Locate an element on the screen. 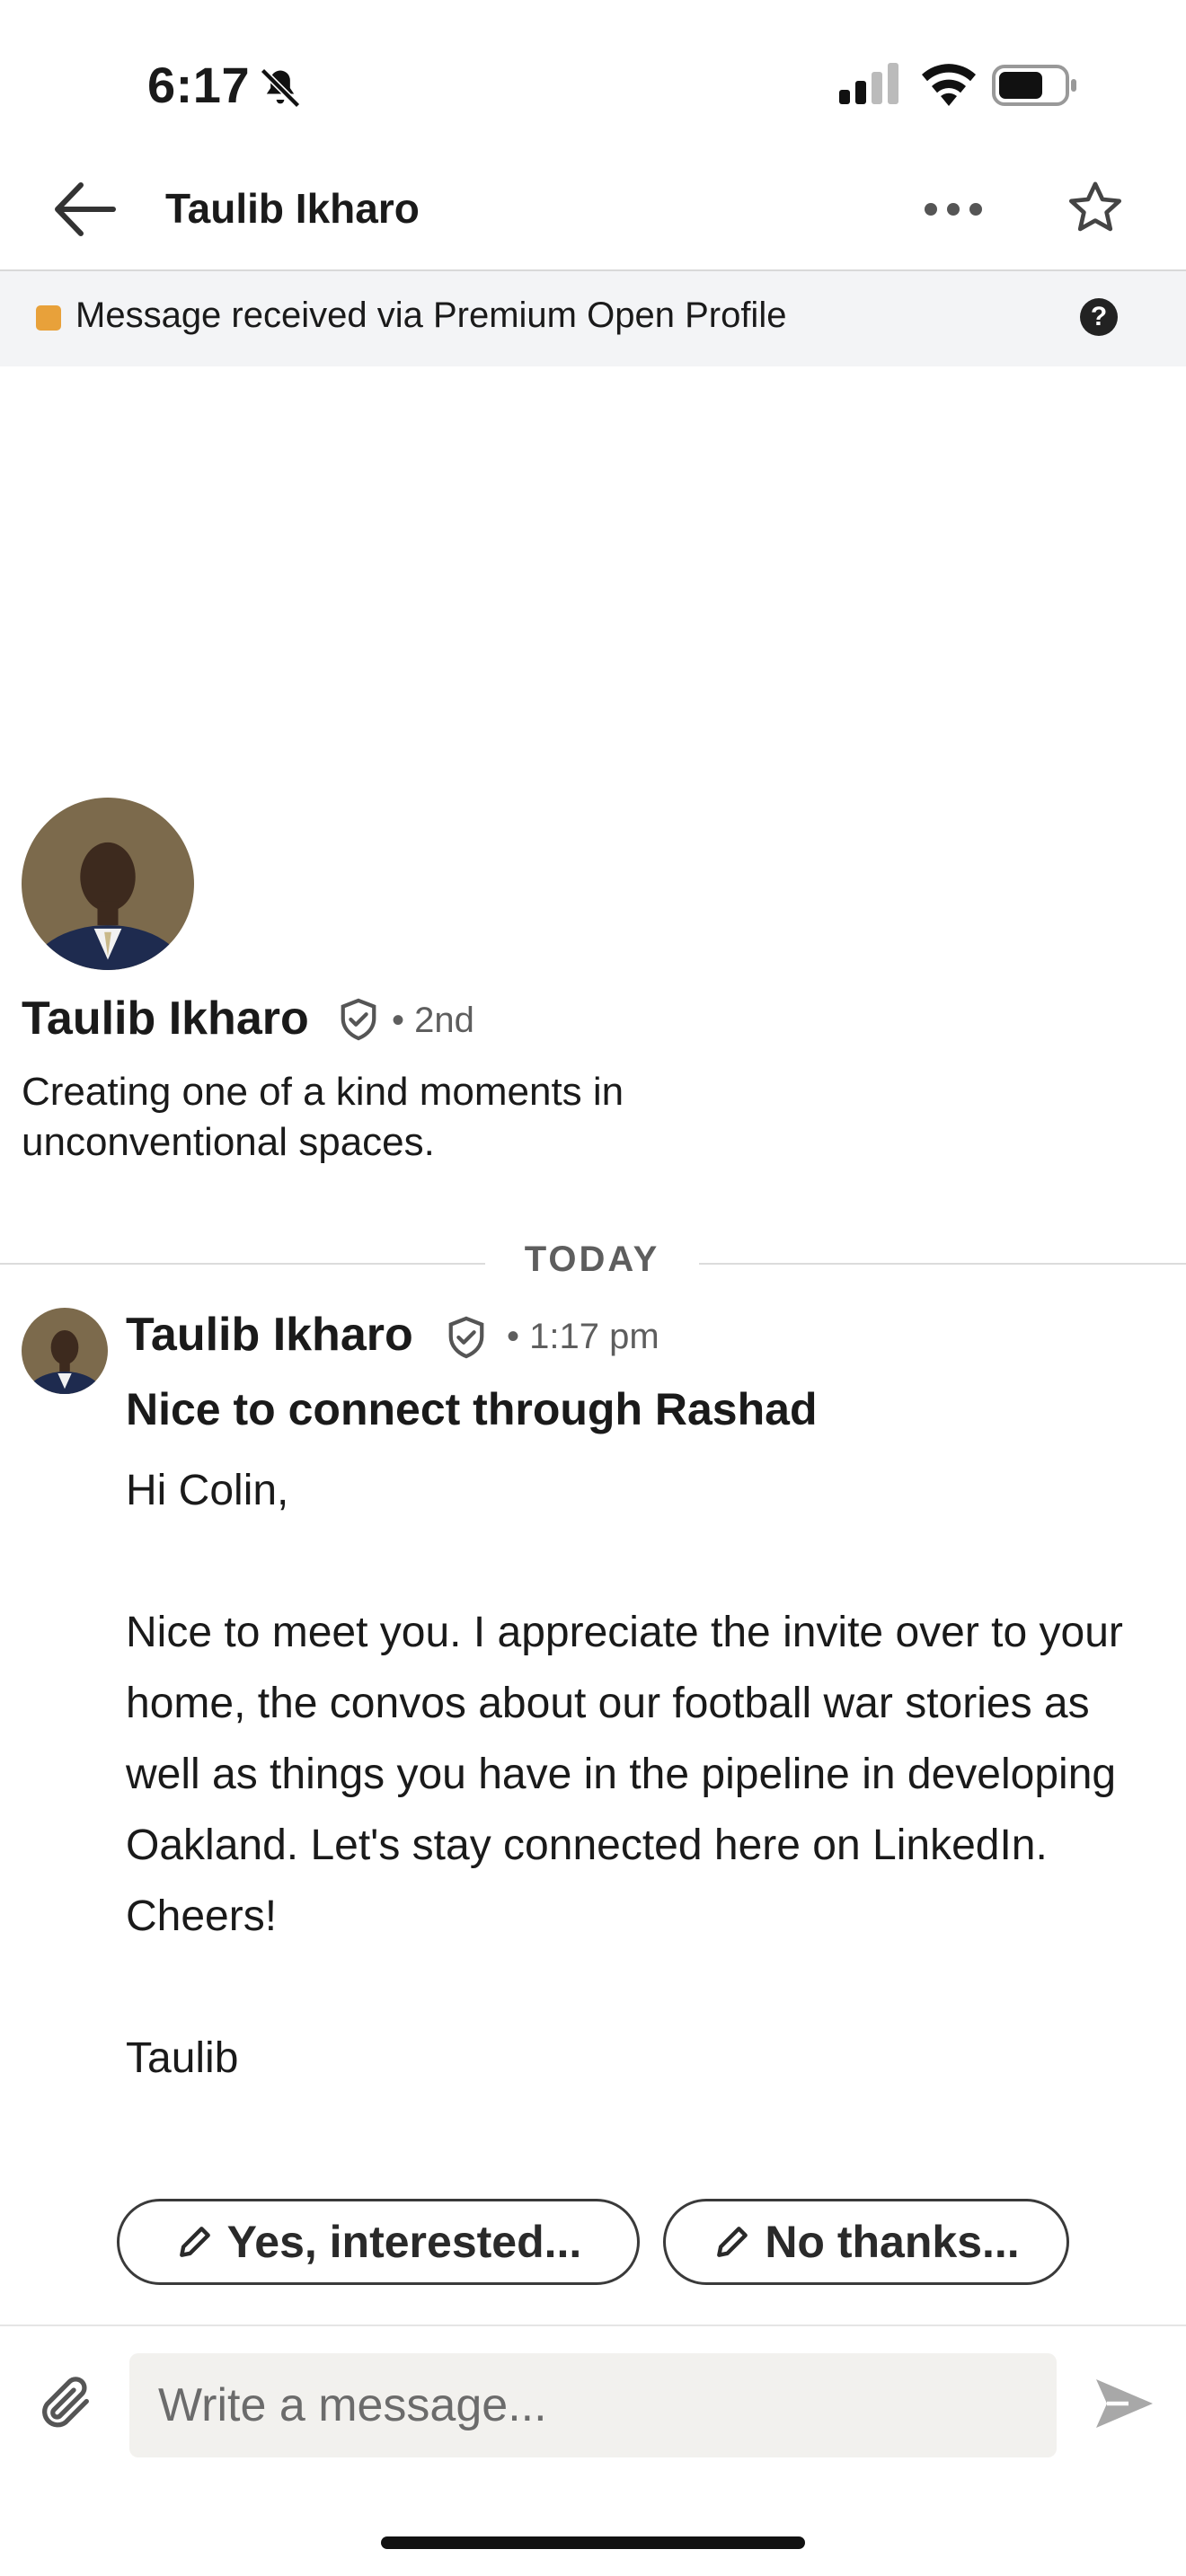  message-subject: Nice to connect through Rashad is located at coordinates (472, 1409).